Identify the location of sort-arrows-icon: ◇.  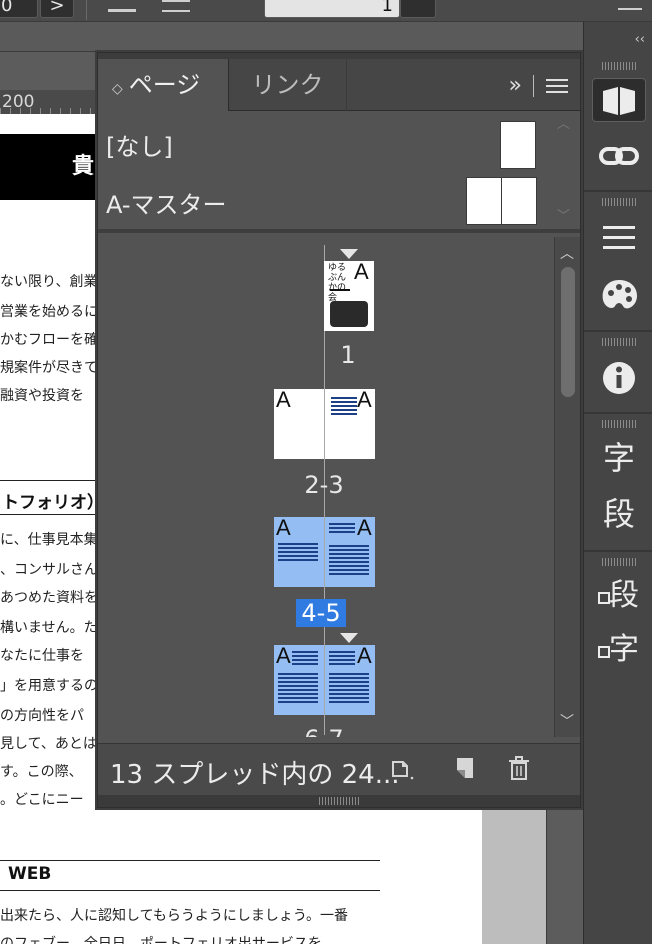
(117, 89).